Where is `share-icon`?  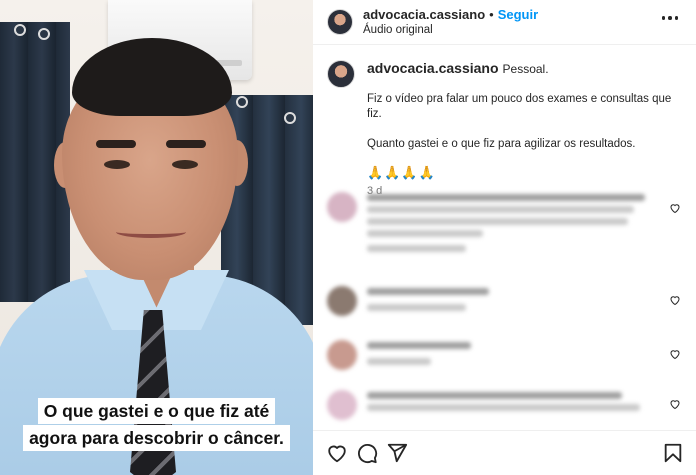
share-icon is located at coordinates (397, 453).